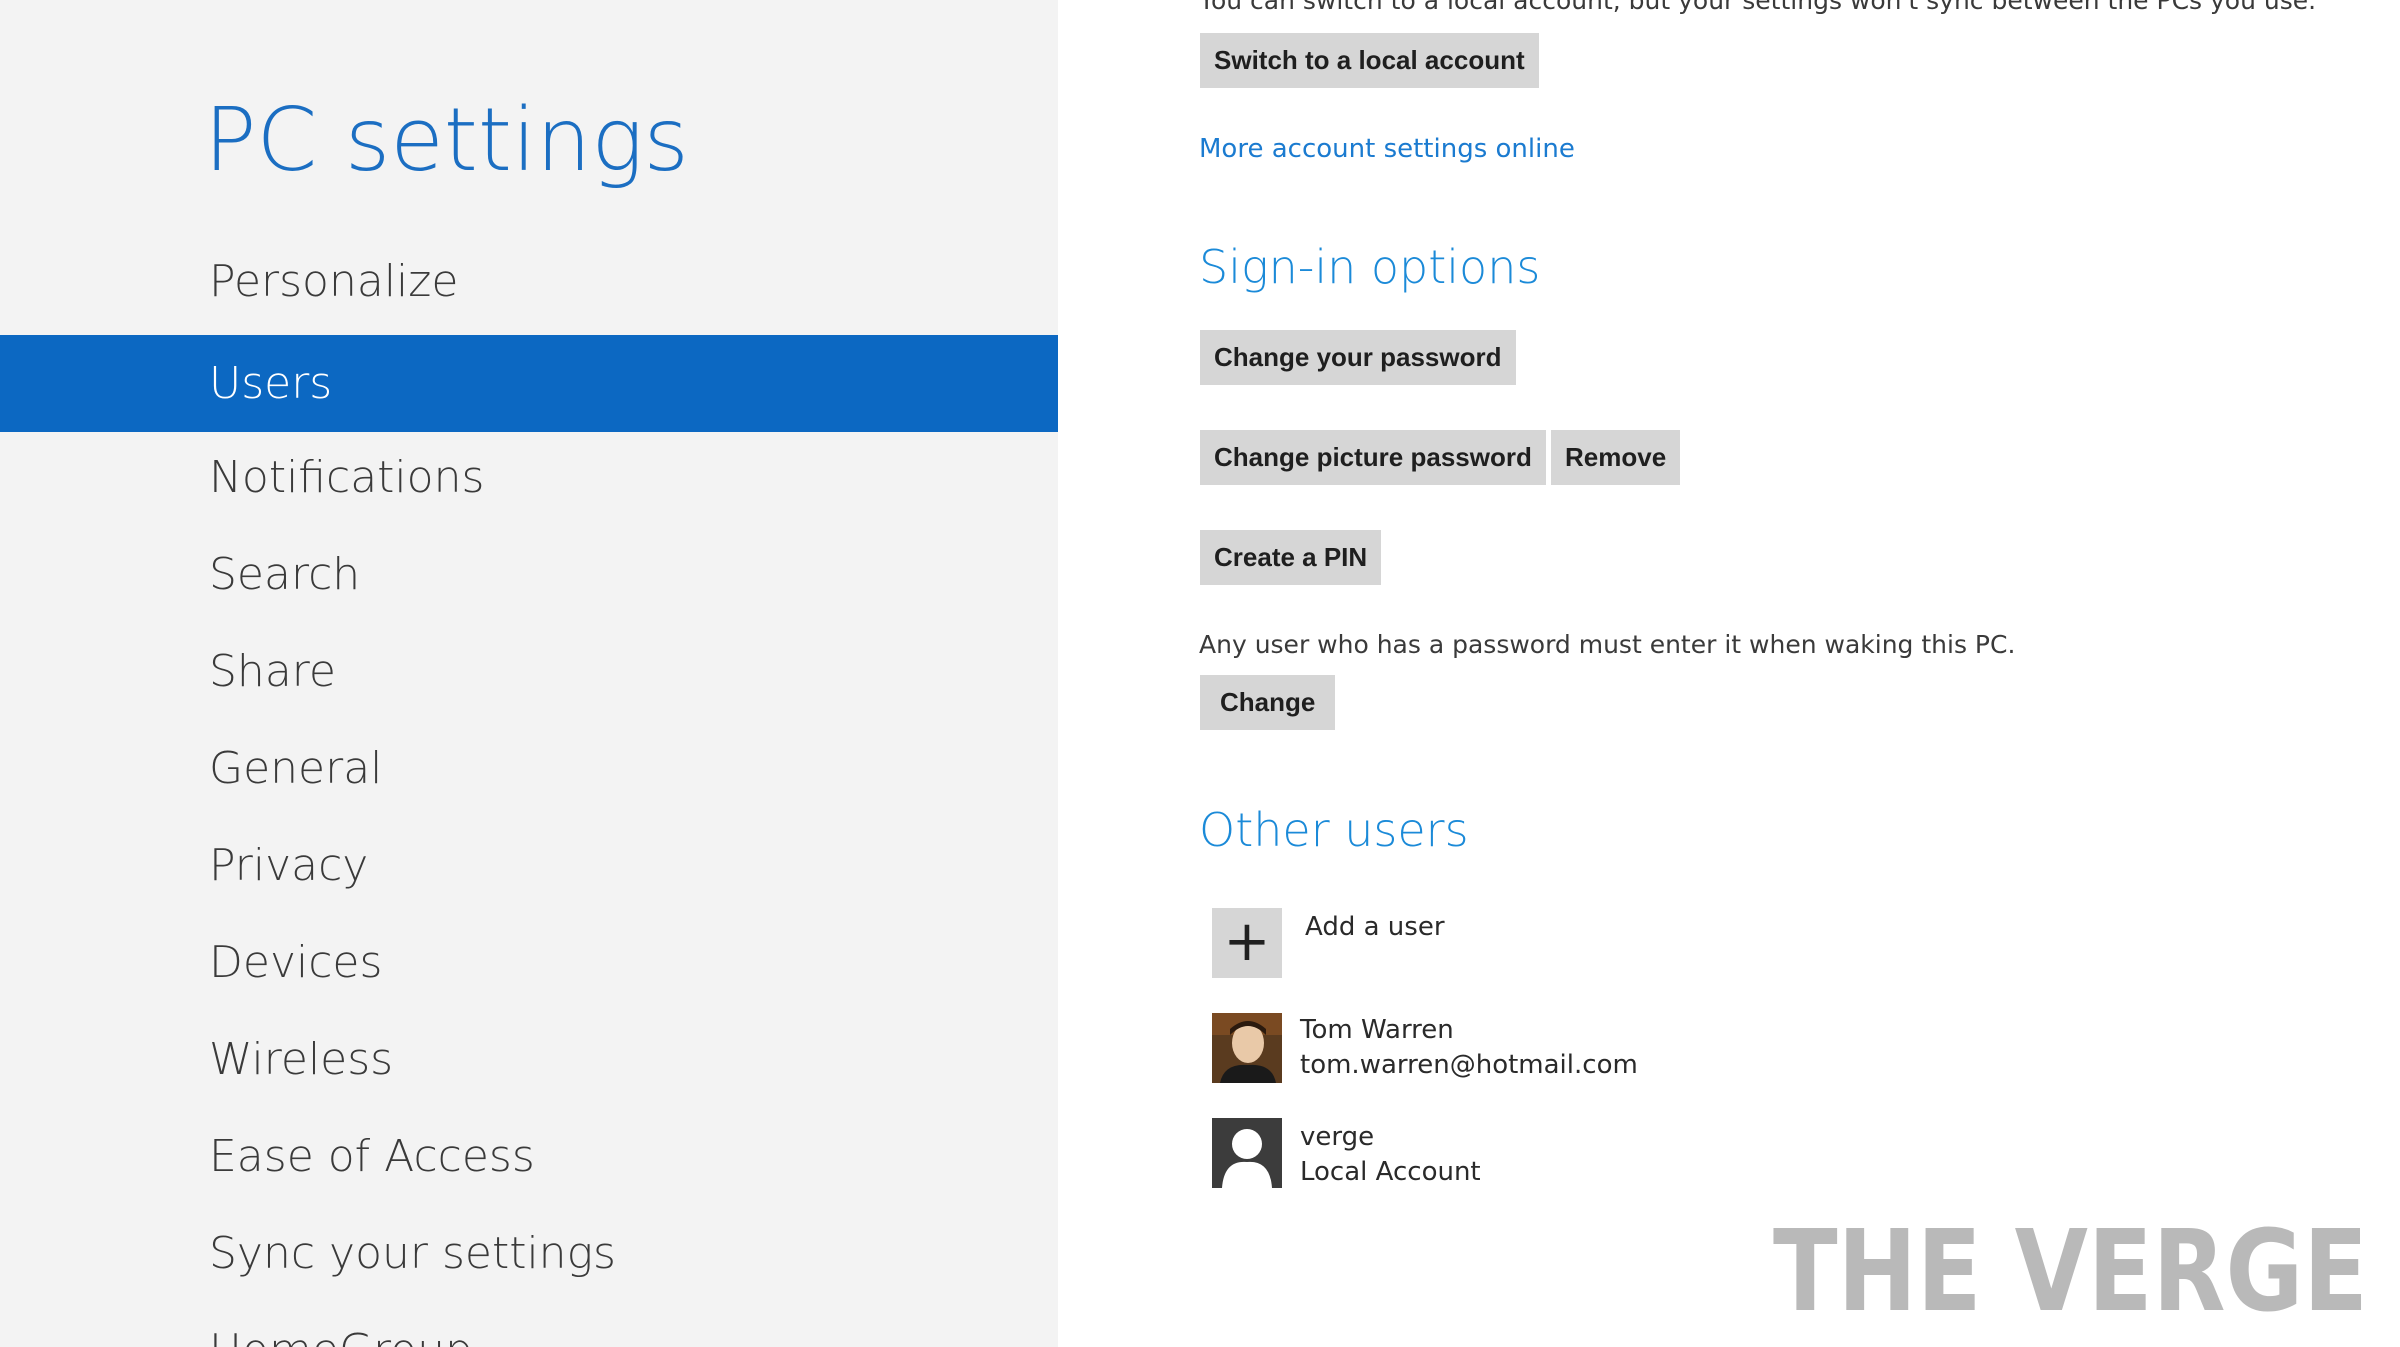 This screenshot has height=1347, width=2400. What do you see at coordinates (529, 477) in the screenshot?
I see `nav-item-notifications: Notifications` at bounding box center [529, 477].